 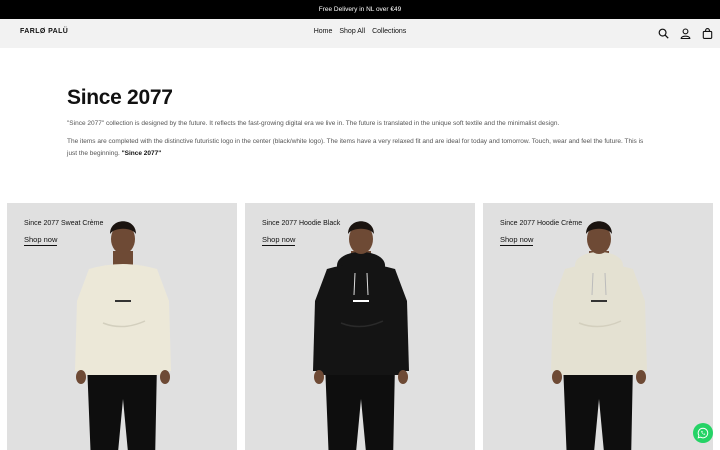 I want to click on product-title: Since 2077 Sweat Crème, so click(x=63, y=223).